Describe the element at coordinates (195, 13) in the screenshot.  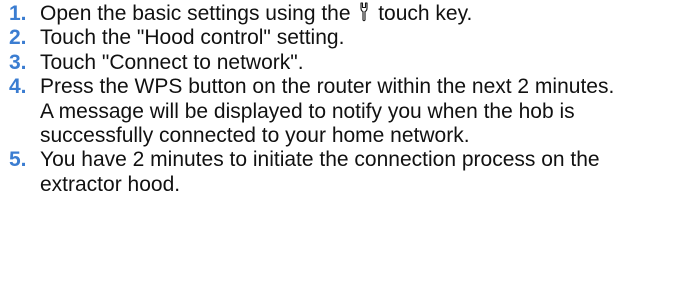
I see `step-text-part: Open the basic settings using the` at that location.